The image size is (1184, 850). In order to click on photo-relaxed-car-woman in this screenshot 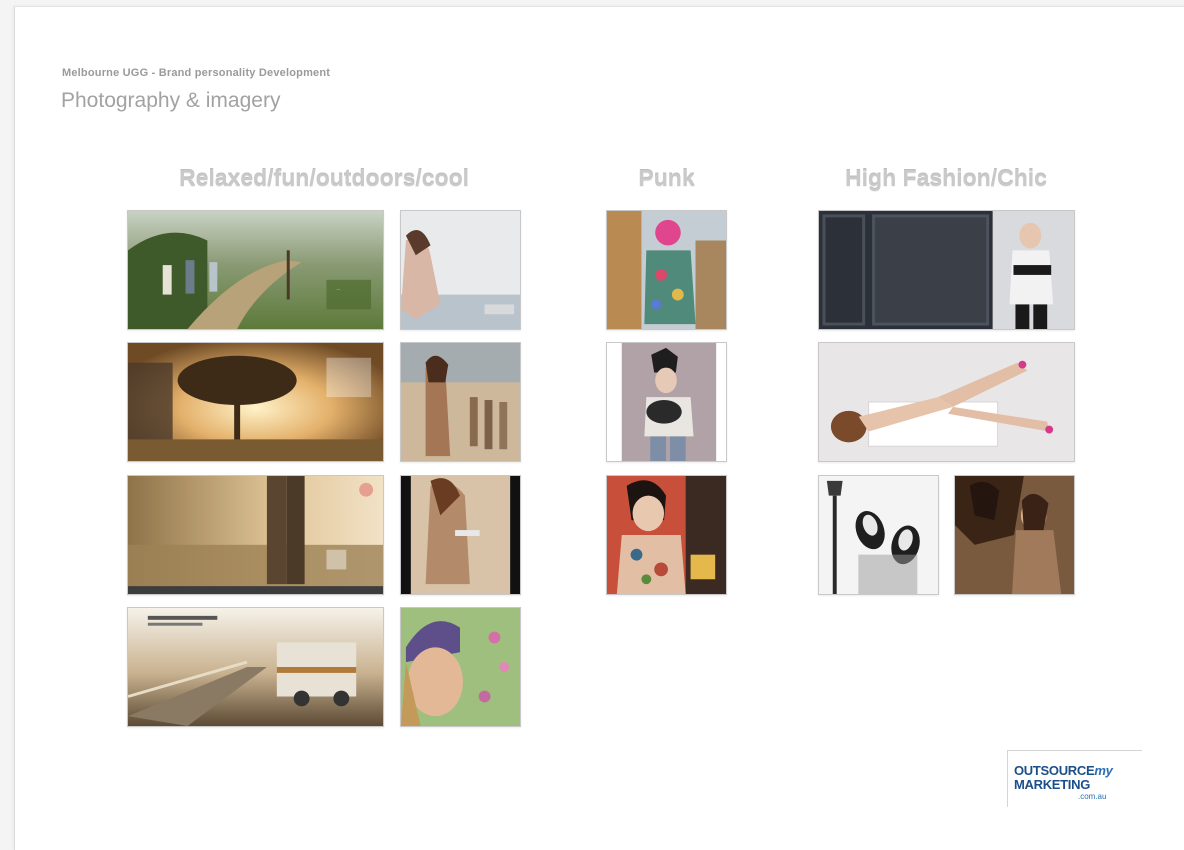, I will do `click(460, 535)`.